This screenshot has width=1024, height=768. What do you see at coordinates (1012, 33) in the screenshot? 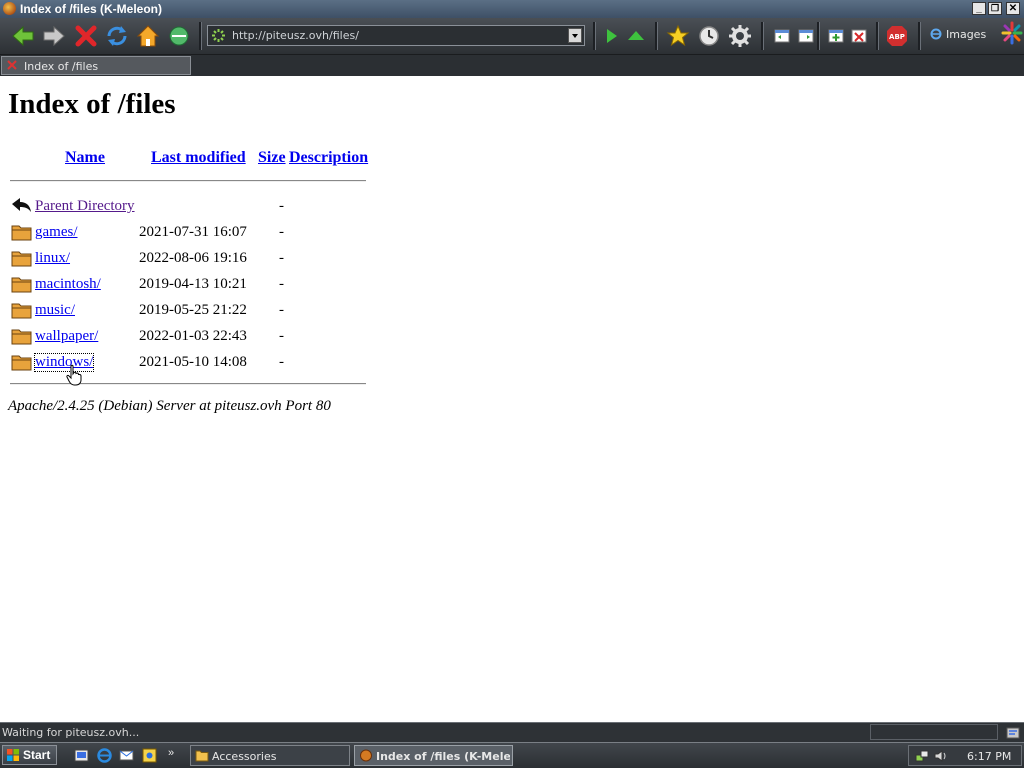
I see `throbber-icon` at bounding box center [1012, 33].